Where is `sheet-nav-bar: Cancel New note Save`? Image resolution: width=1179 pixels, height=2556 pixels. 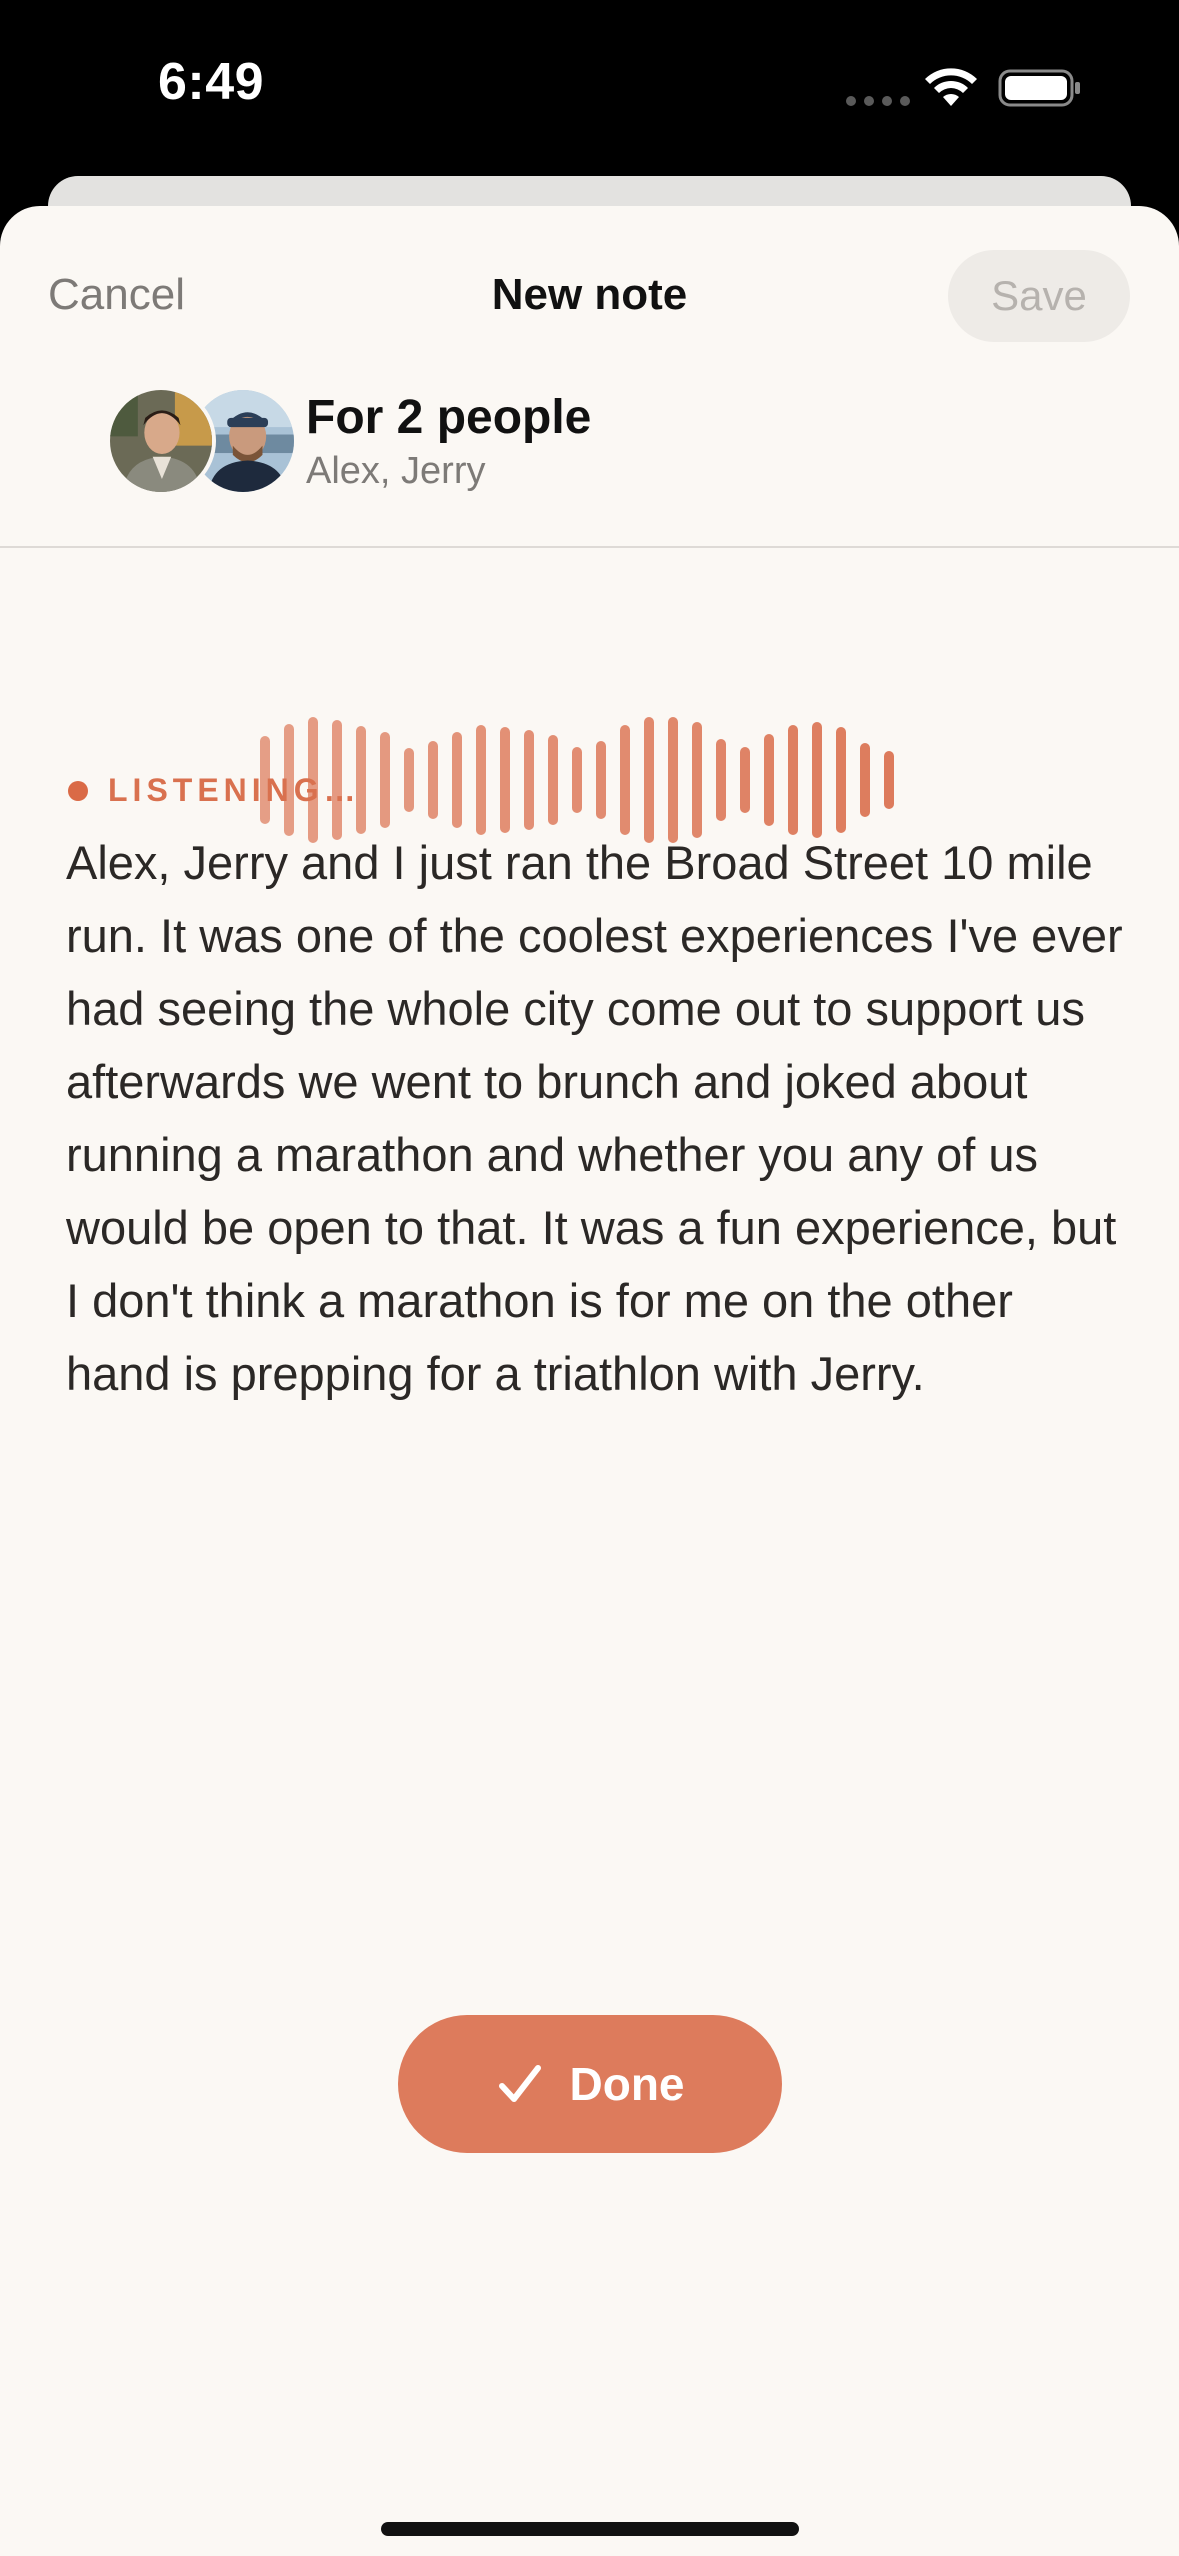 sheet-nav-bar: Cancel New note Save is located at coordinates (589, 296).